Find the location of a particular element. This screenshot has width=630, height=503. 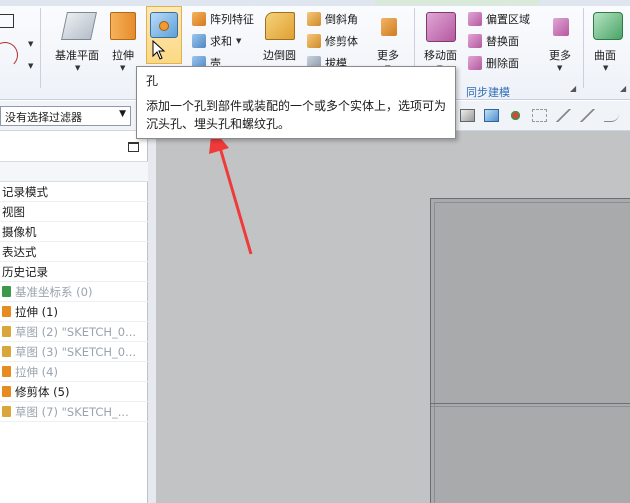

extrude-icon is located at coordinates (123, 26).